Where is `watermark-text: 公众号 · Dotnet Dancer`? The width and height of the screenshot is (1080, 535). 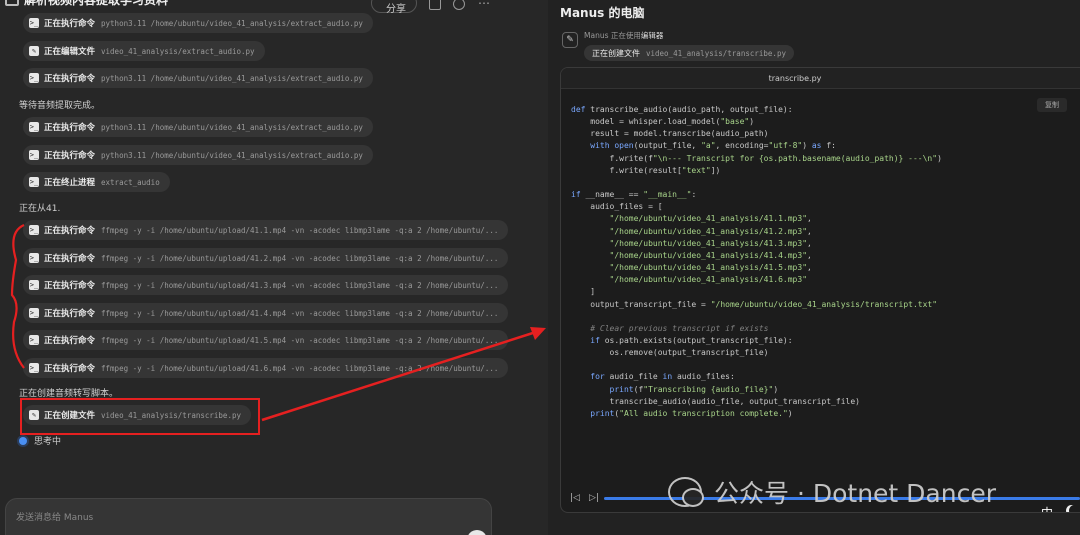
watermark-text: 公众号 · Dotnet Dancer is located at coordinates (855, 493).